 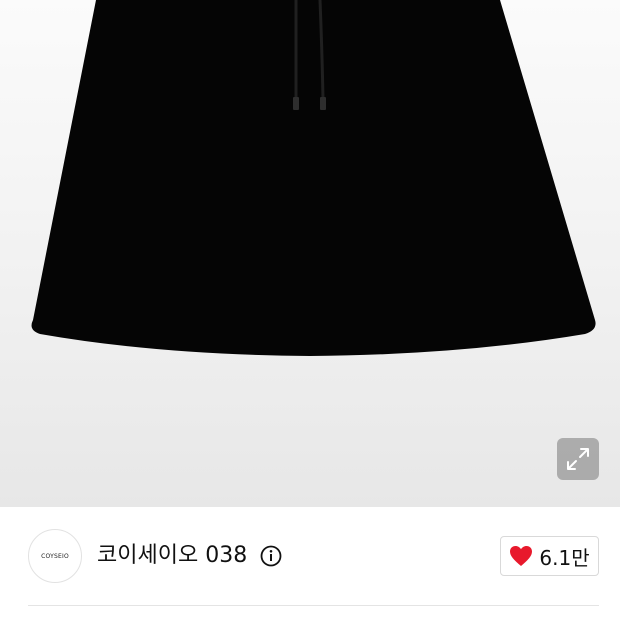 What do you see at coordinates (521, 556) in the screenshot?
I see `heart-icon` at bounding box center [521, 556].